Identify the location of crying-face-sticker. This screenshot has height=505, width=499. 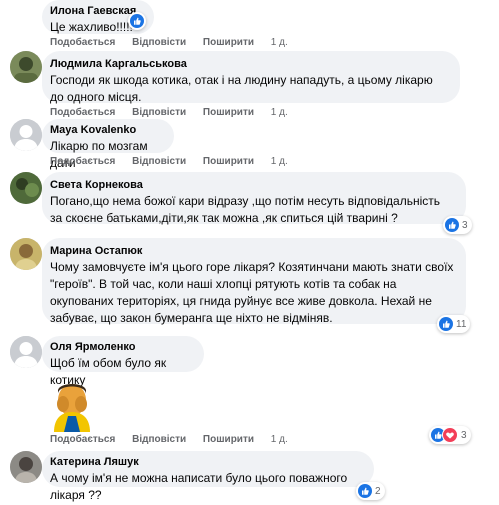
(72, 405).